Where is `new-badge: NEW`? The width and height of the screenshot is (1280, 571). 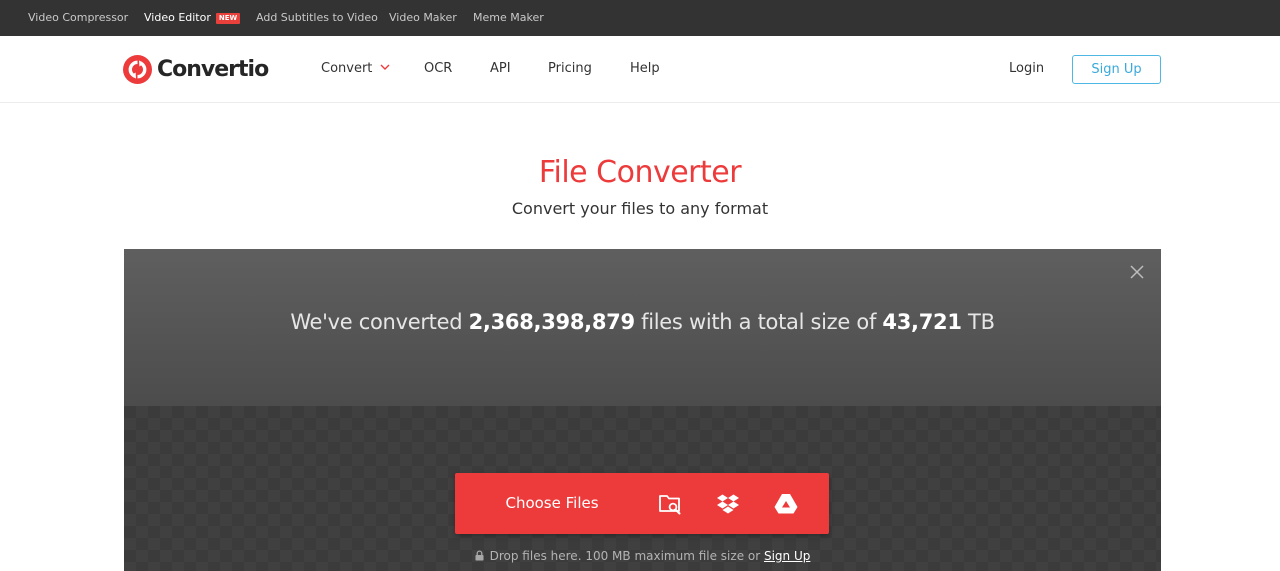
new-badge: NEW is located at coordinates (228, 18).